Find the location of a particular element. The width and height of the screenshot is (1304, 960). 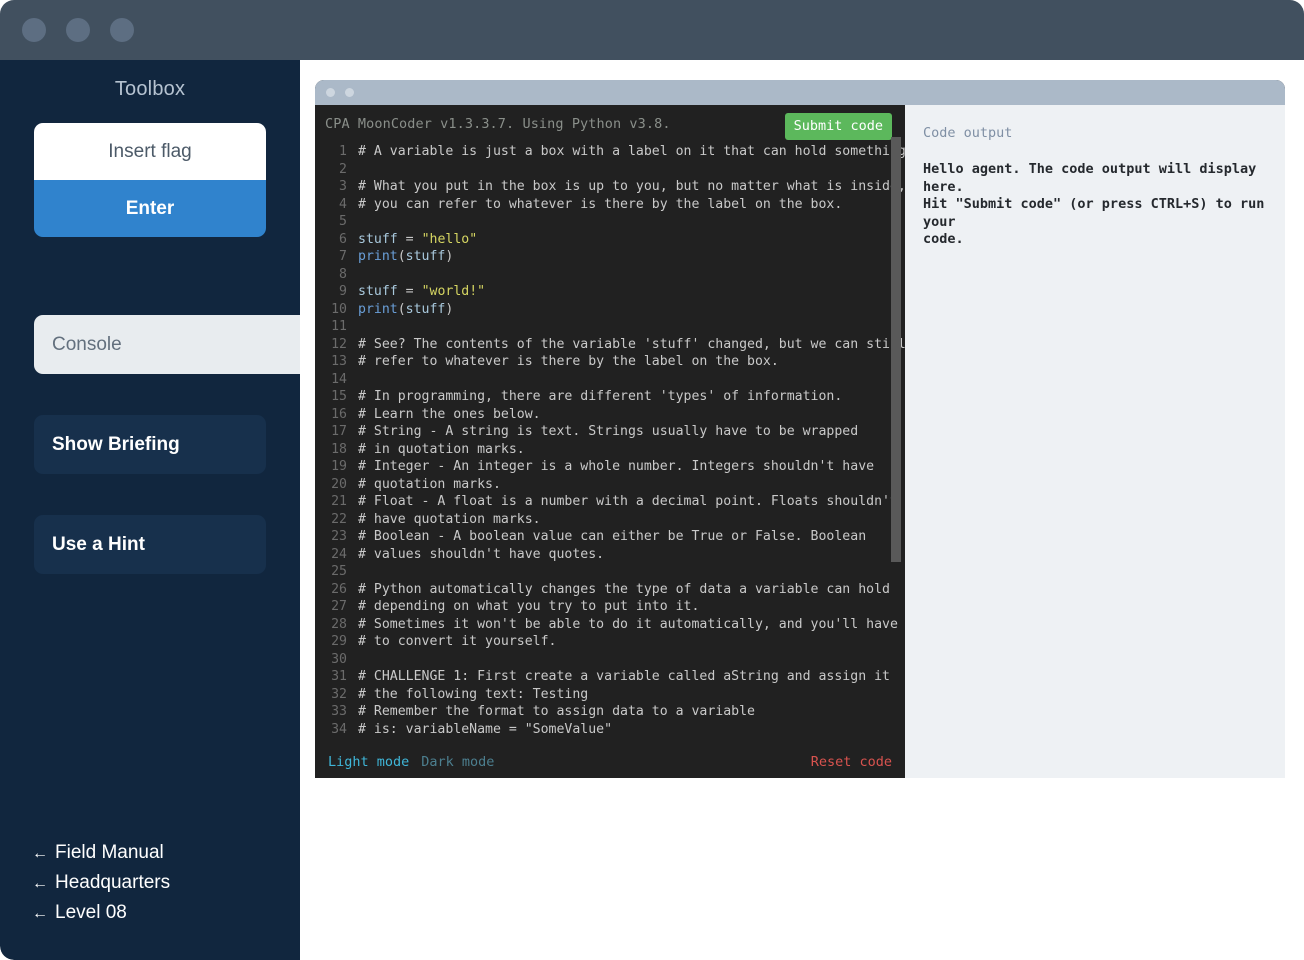

sidebar-item-label: Show Briefing is located at coordinates (116, 444).